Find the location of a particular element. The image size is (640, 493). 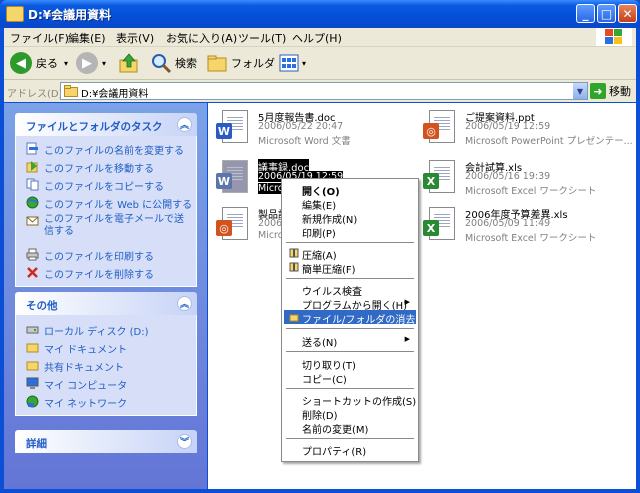

ctx-create-shortcut: ショートカットの作成(S) is located at coordinates (350, 400).